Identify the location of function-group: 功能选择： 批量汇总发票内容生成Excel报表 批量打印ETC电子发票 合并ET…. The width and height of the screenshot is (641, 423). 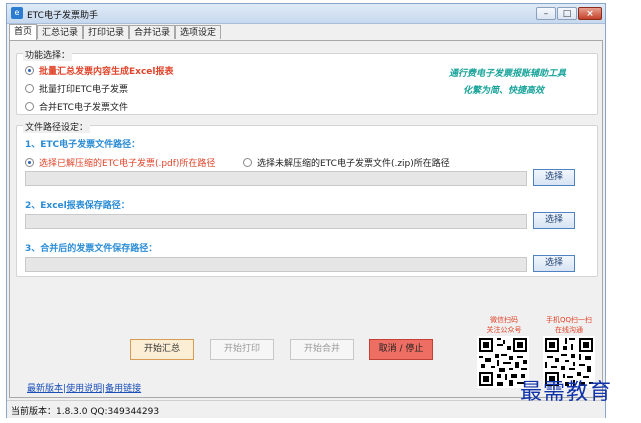
(307, 81).